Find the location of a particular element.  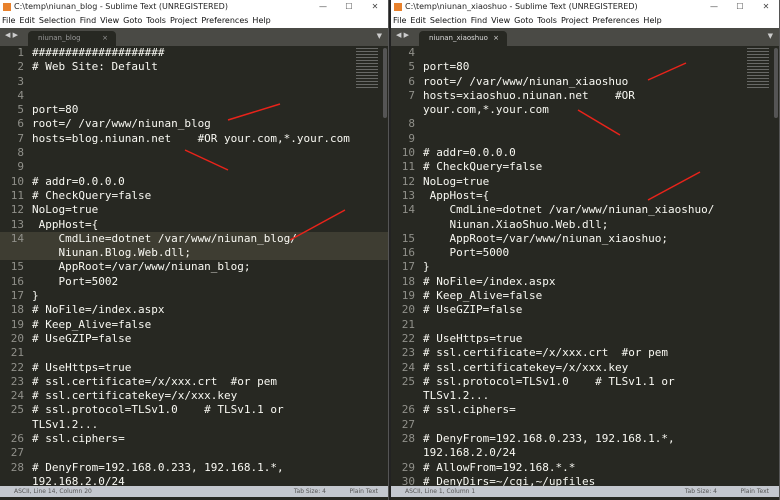

line-text: # CheckQuery=false is located at coordinates (92, 195).